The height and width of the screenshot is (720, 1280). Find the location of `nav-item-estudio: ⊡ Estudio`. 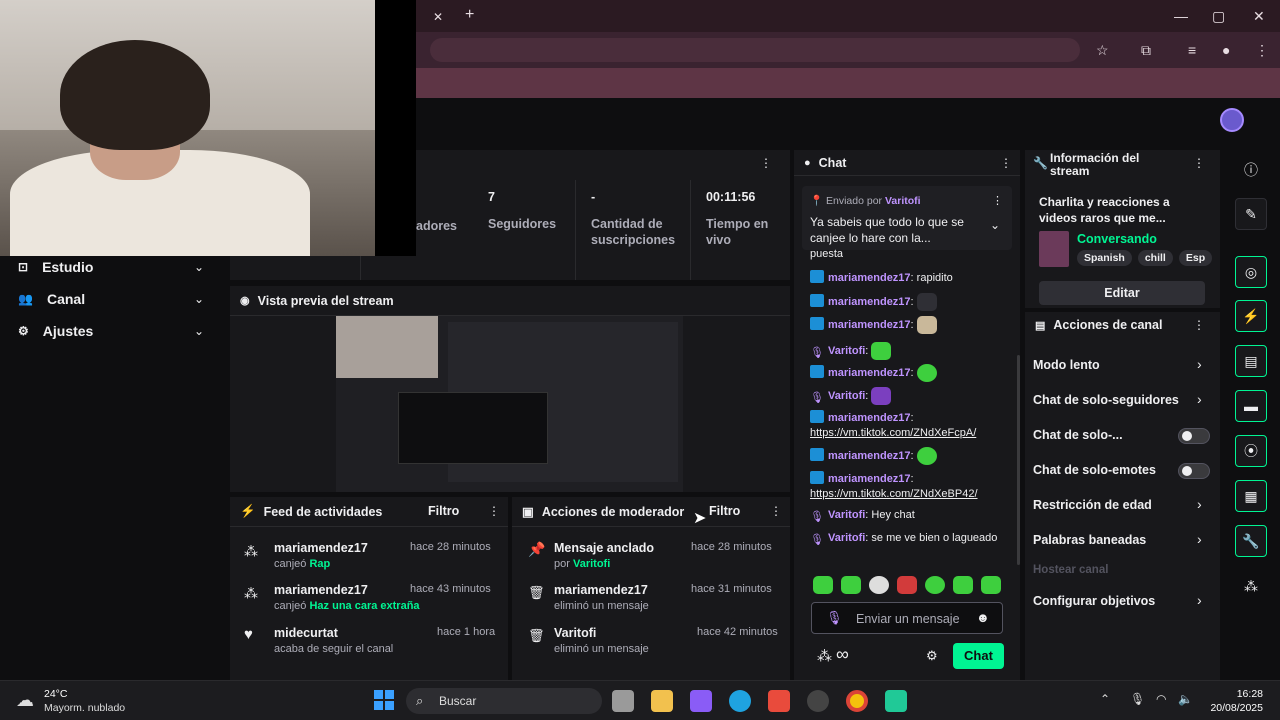

nav-item-estudio: ⊡ Estudio is located at coordinates (55, 267).